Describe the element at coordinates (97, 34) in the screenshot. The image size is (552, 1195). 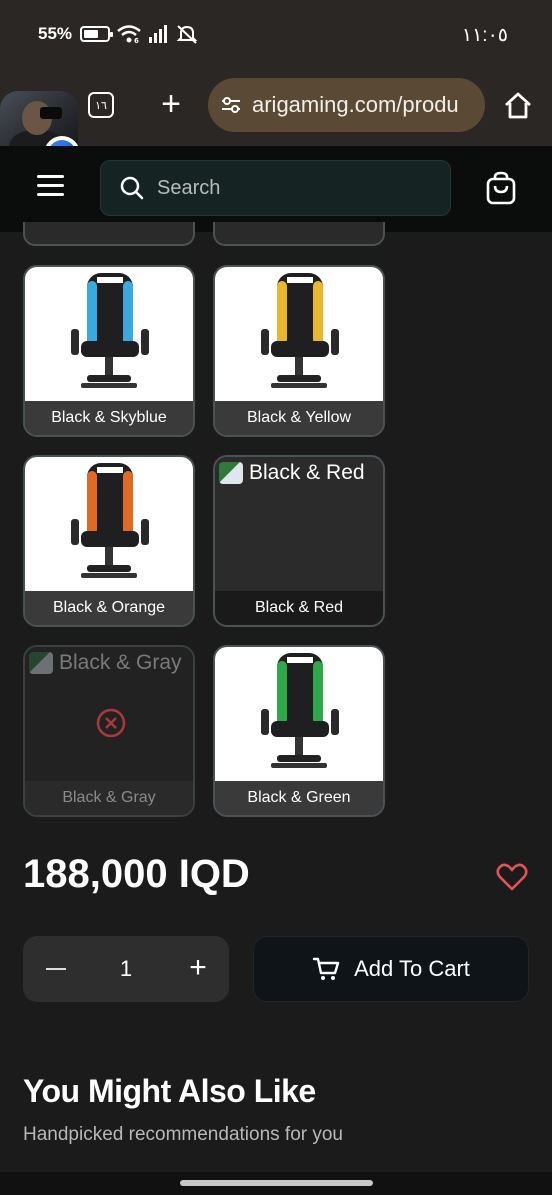
I see `battery-icon` at that location.